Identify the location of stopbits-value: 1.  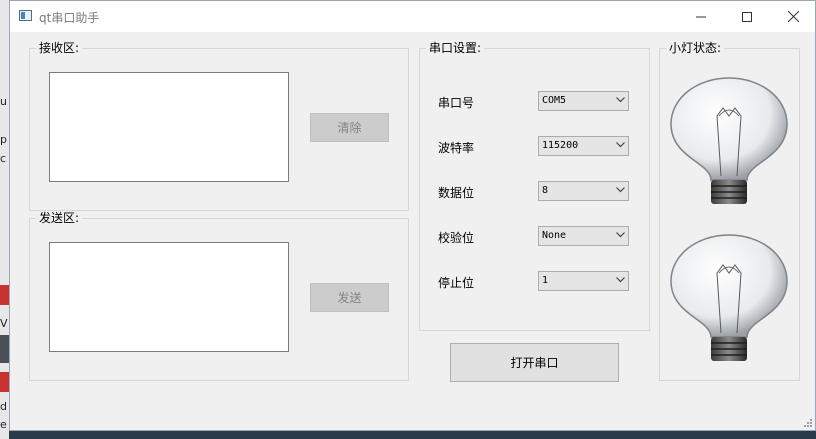
(545, 280).